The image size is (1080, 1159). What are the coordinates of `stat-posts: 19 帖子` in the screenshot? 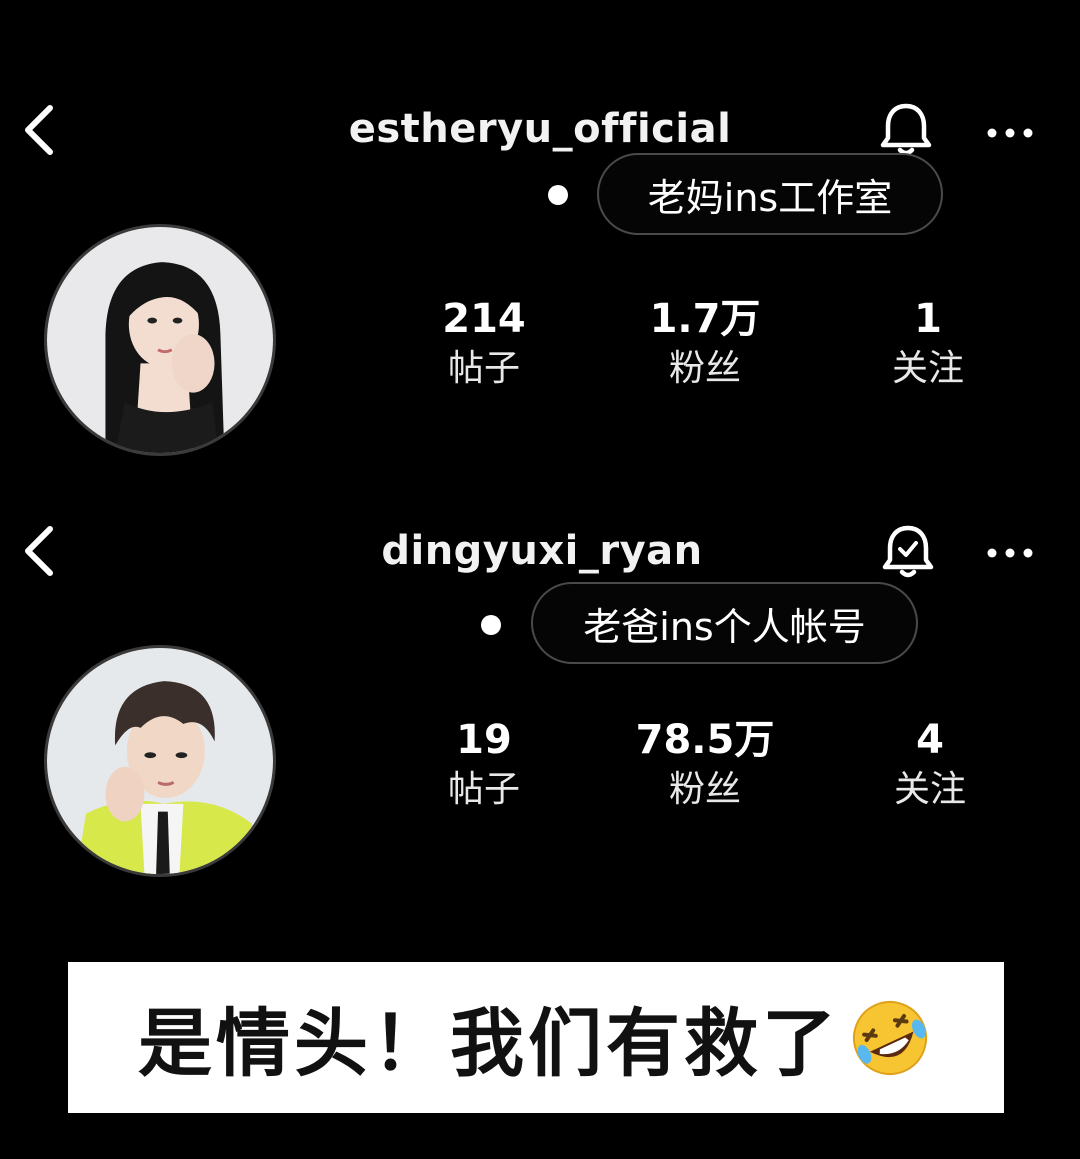 It's located at (484, 765).